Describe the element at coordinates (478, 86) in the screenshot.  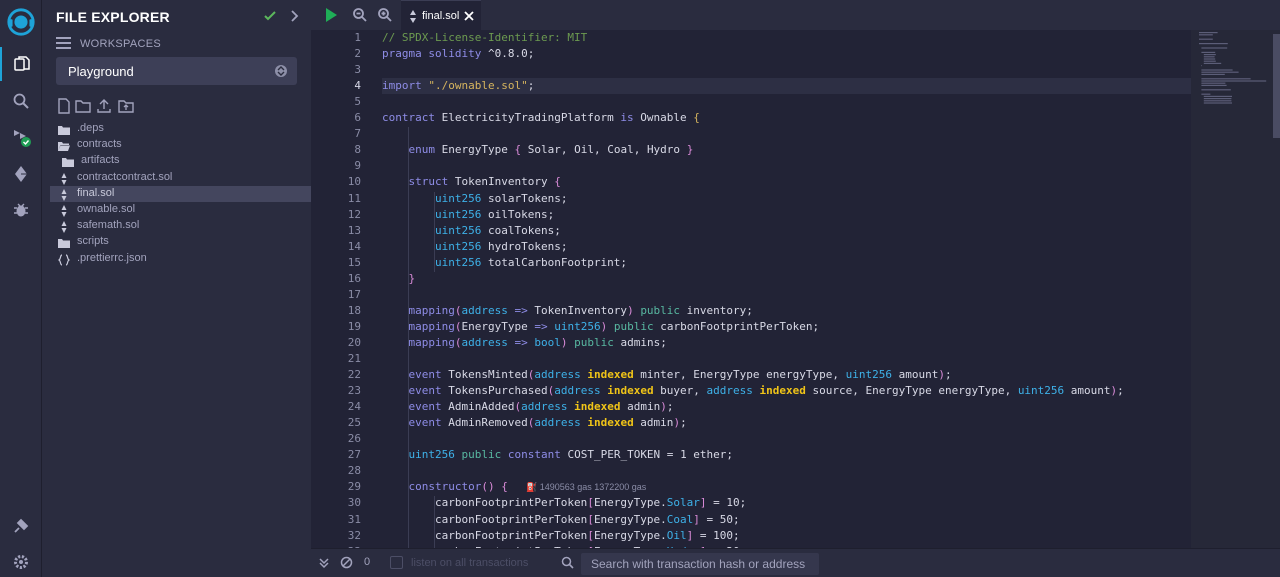
I see `code-token: "./ownable.sol"` at that location.